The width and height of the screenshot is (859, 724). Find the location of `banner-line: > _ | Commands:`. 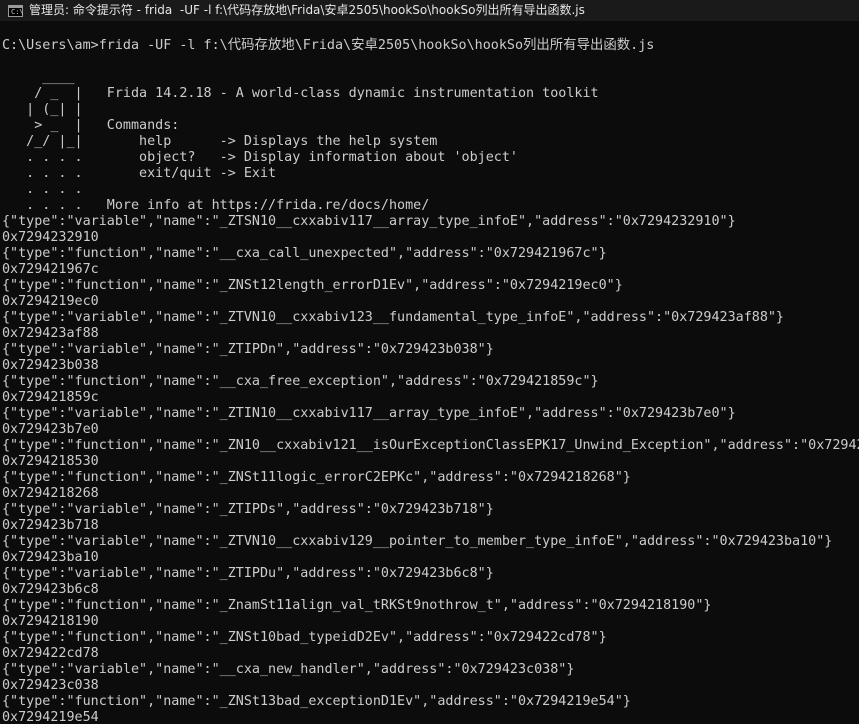

banner-line: > _ | Commands: is located at coordinates (91, 125).